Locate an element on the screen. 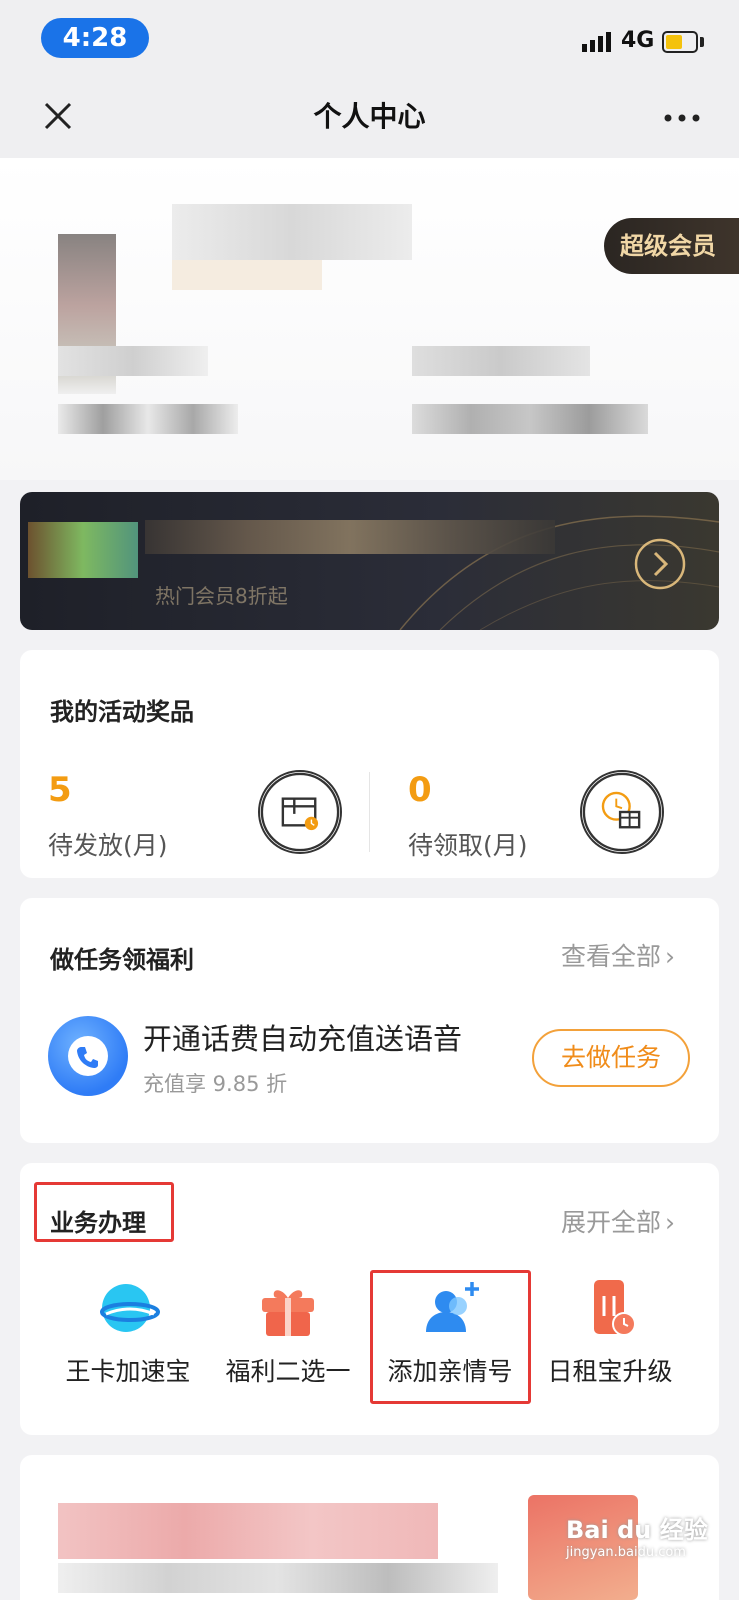  profile-sub-blur is located at coordinates (247, 275).